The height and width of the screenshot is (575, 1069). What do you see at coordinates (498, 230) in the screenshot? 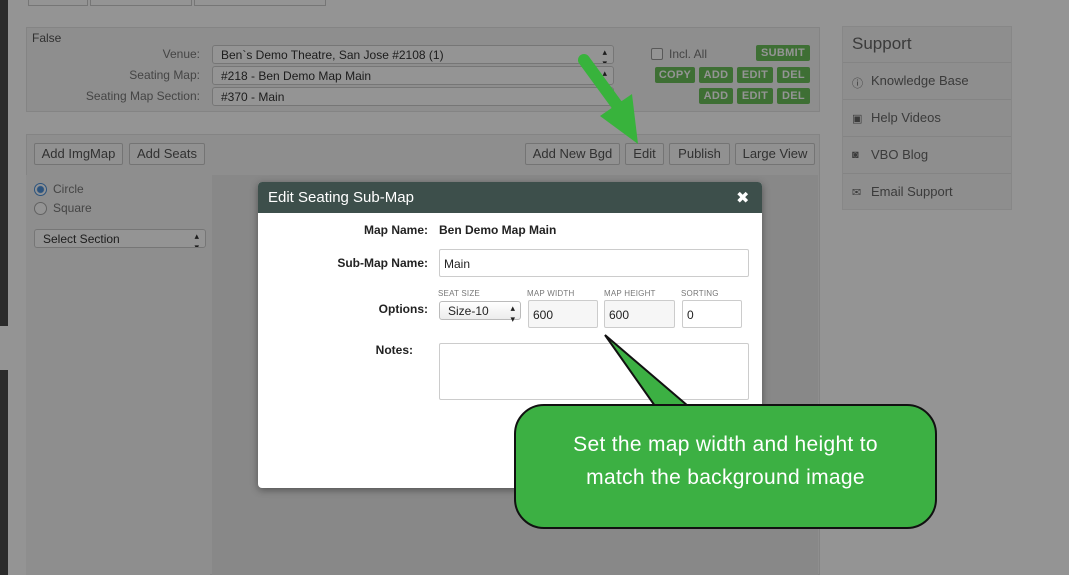
I see `map-name-value: Ben Demo Map Main` at bounding box center [498, 230].